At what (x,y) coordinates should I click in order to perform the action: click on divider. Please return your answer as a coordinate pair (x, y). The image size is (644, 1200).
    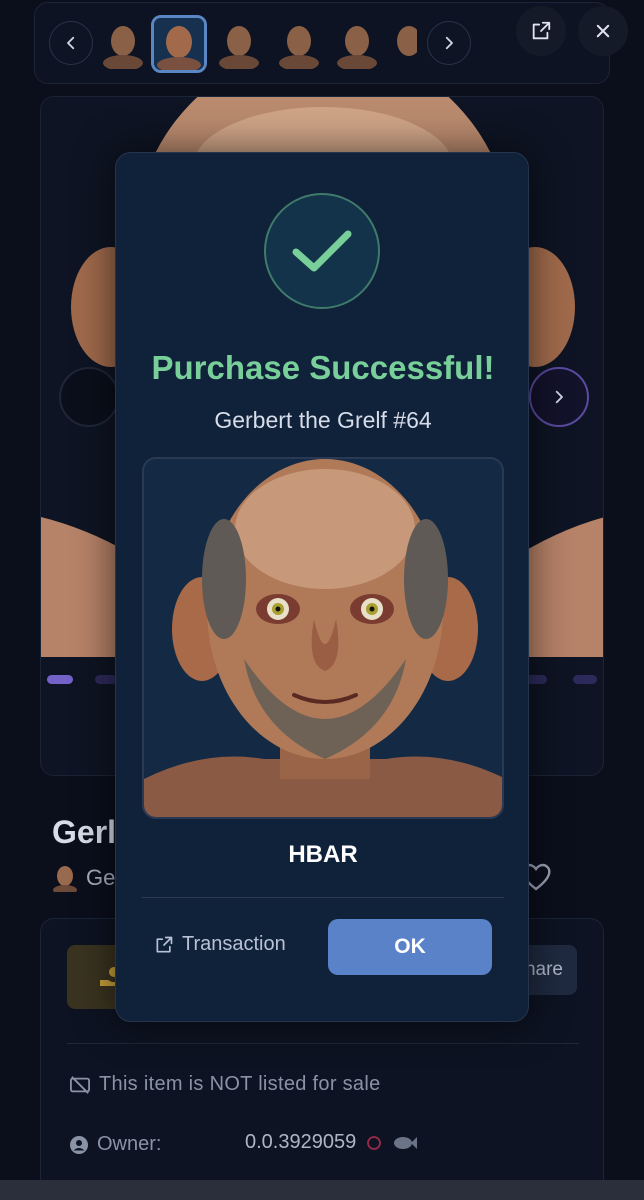
    Looking at the image, I should click on (323, 1043).